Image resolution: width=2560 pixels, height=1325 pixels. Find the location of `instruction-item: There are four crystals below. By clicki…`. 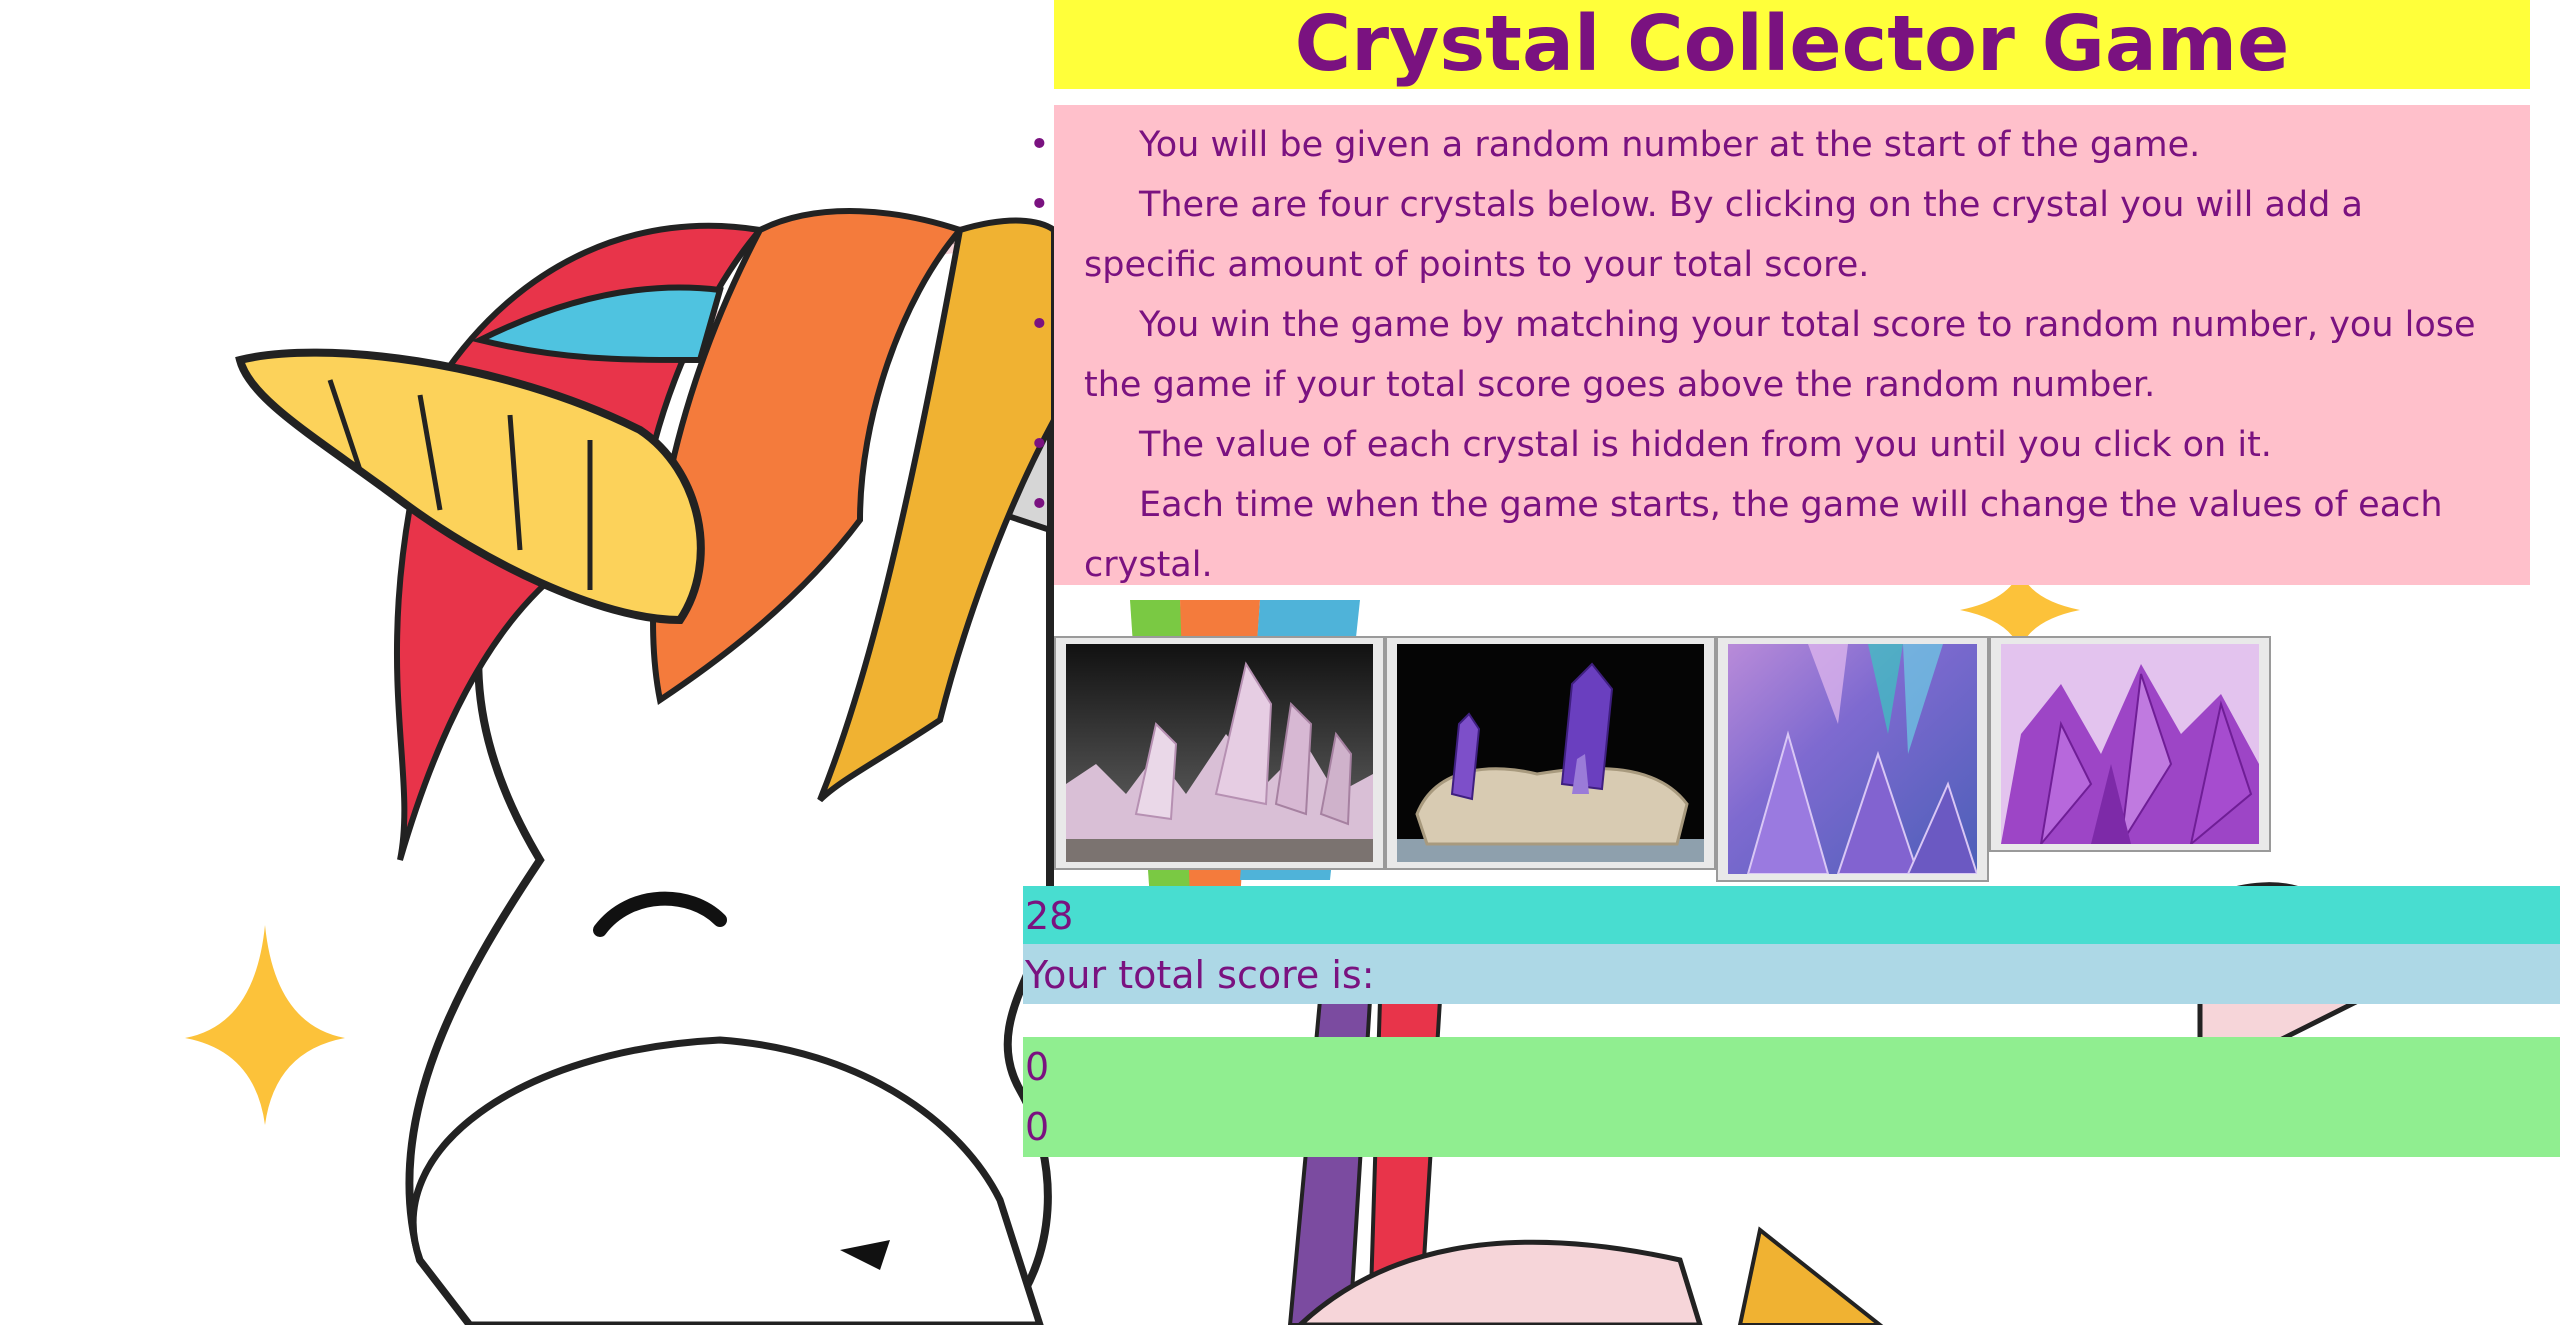

instruction-item: There are four crystals below. By clicki… is located at coordinates (1764, 235).